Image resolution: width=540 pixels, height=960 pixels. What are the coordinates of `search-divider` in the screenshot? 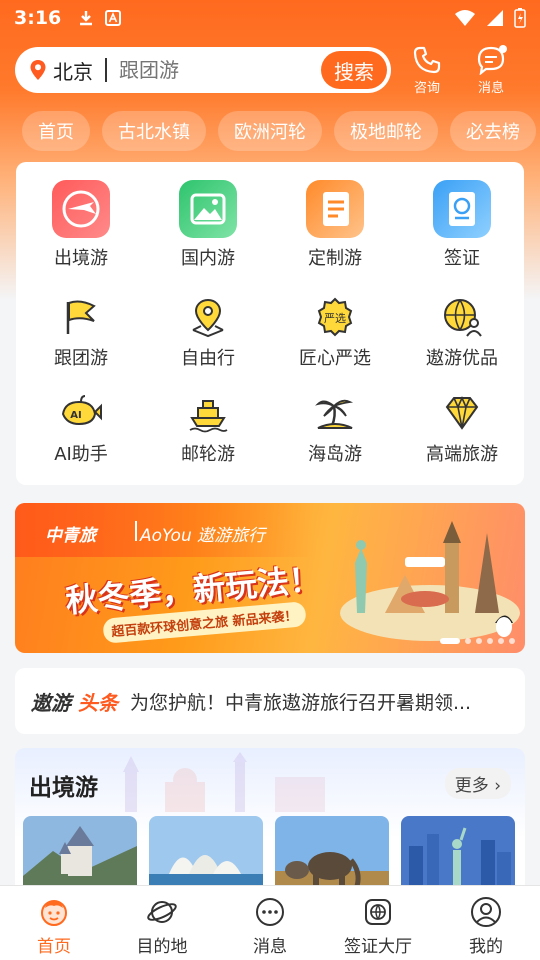 It's located at (106, 70).